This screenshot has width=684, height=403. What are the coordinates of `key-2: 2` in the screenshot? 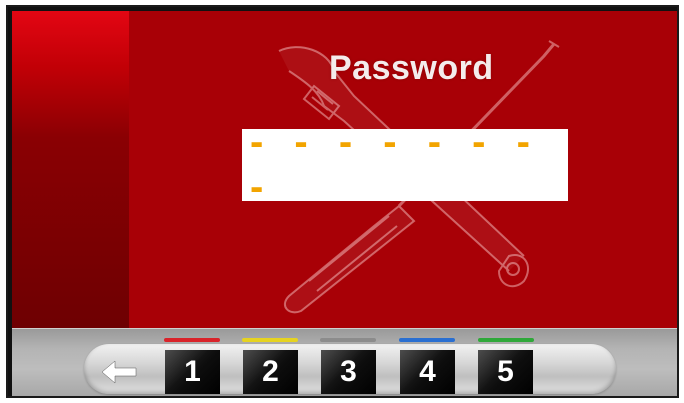 It's located at (270, 372).